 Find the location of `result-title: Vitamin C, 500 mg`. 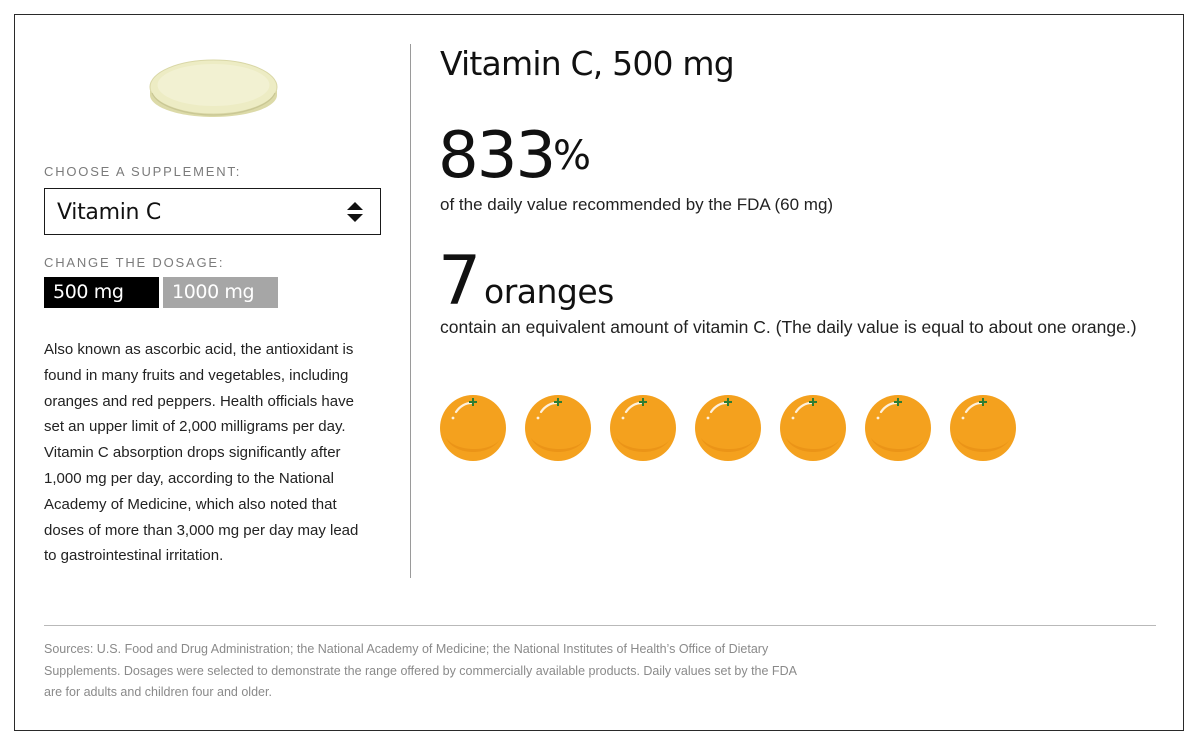

result-title: Vitamin C, 500 mg is located at coordinates (587, 63).